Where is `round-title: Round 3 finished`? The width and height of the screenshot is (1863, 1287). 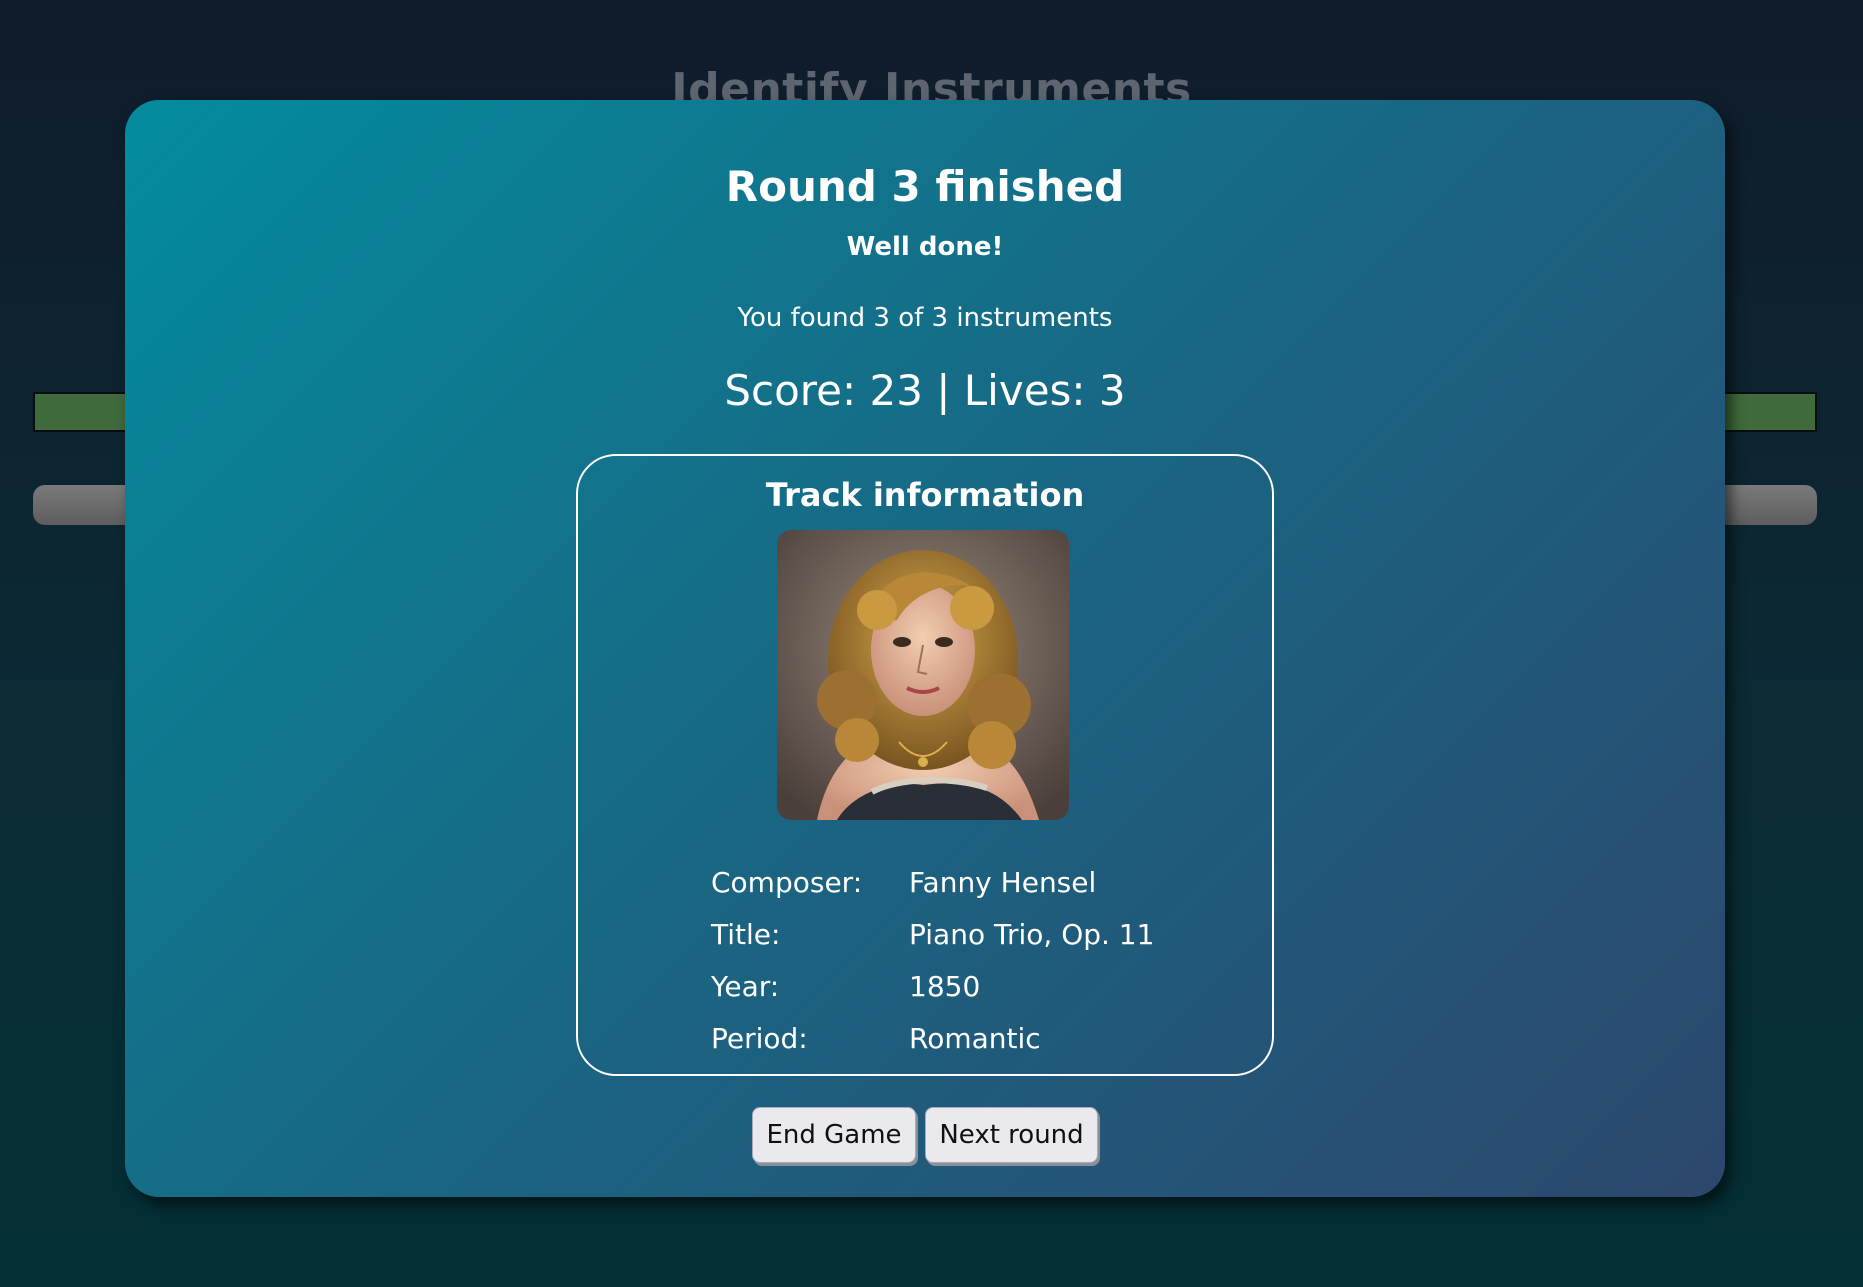 round-title: Round 3 finished is located at coordinates (925, 186).